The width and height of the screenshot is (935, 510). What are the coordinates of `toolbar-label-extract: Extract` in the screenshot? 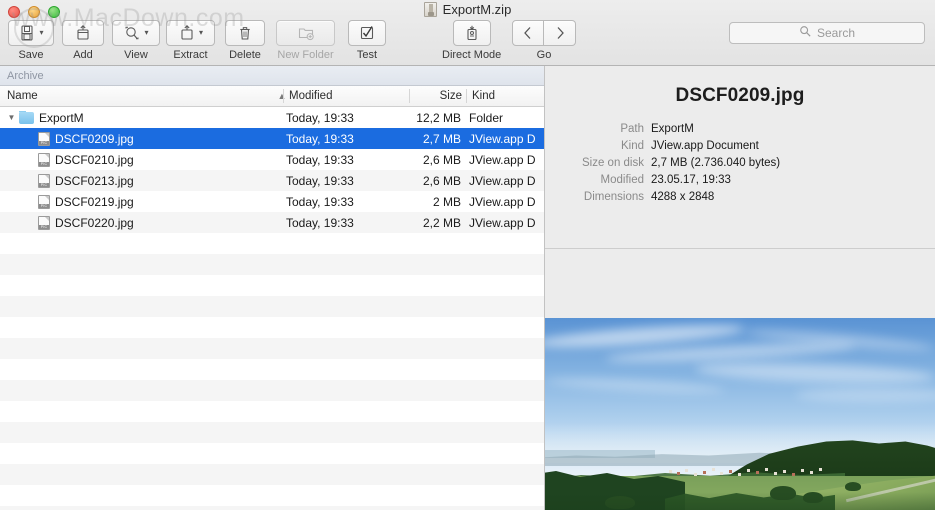 It's located at (190, 55).